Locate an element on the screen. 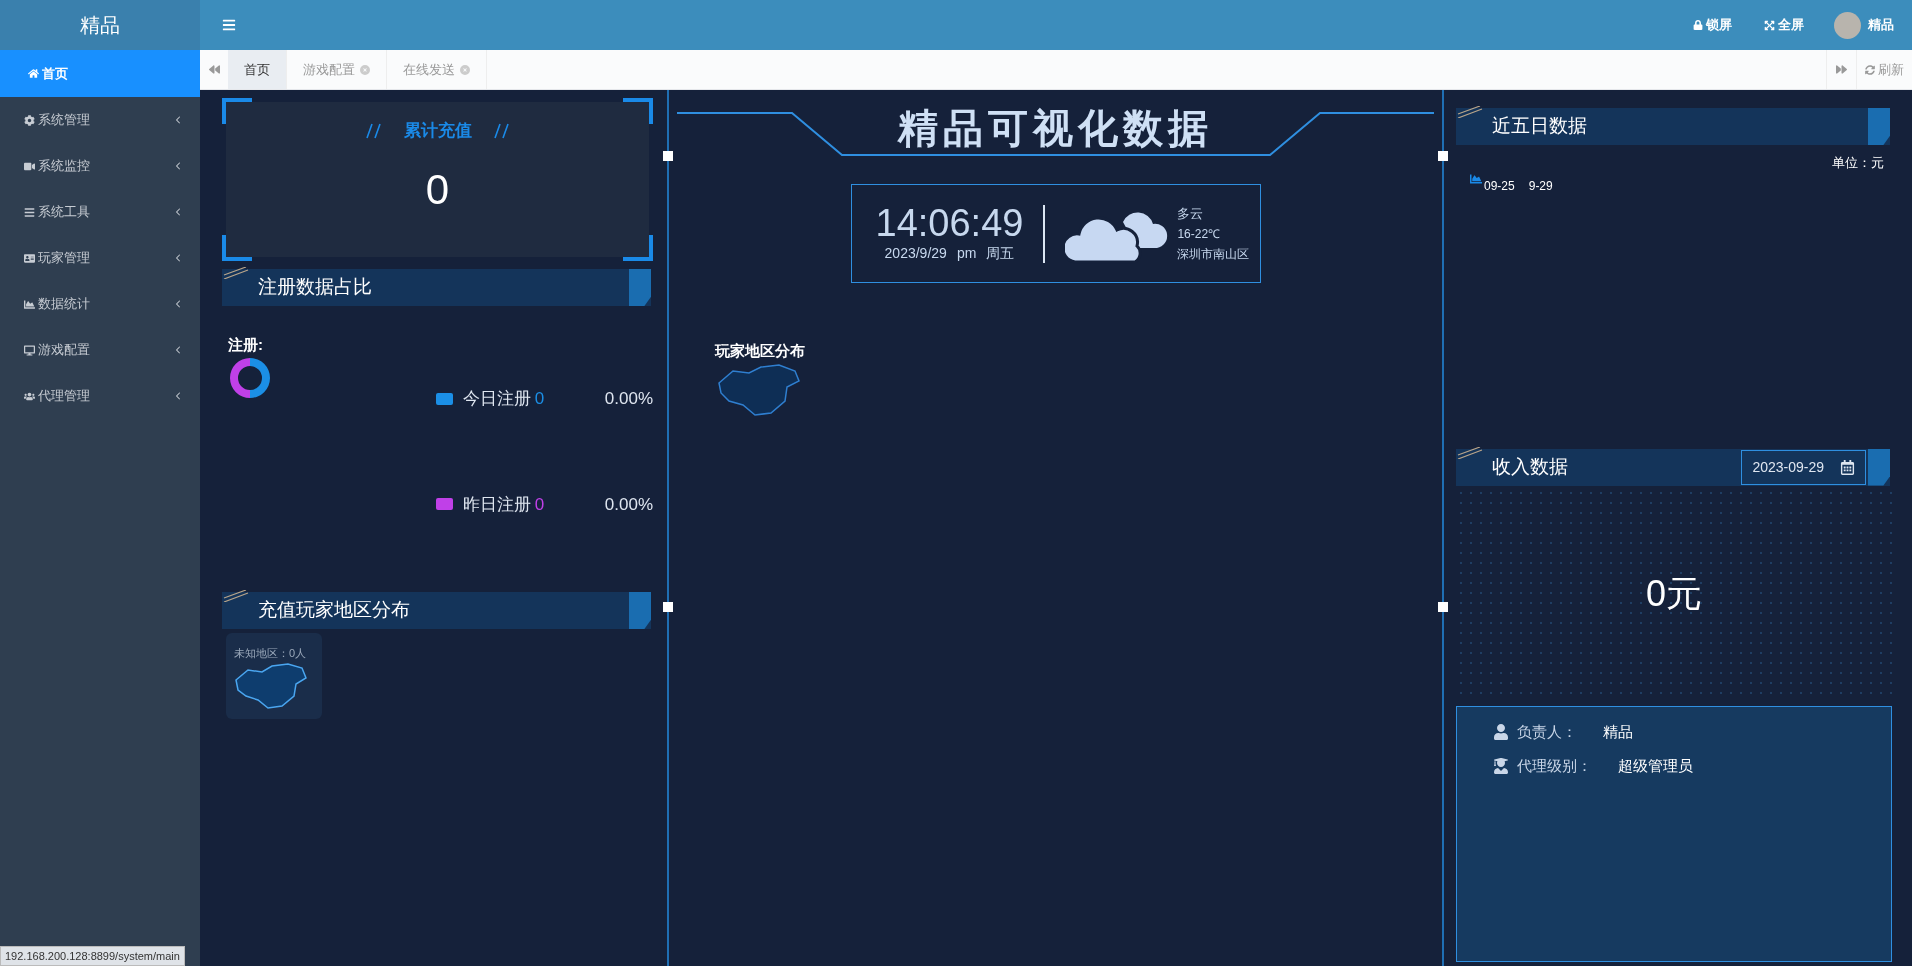 This screenshot has height=966, width=1912. rewind-icon is located at coordinates (214, 69).